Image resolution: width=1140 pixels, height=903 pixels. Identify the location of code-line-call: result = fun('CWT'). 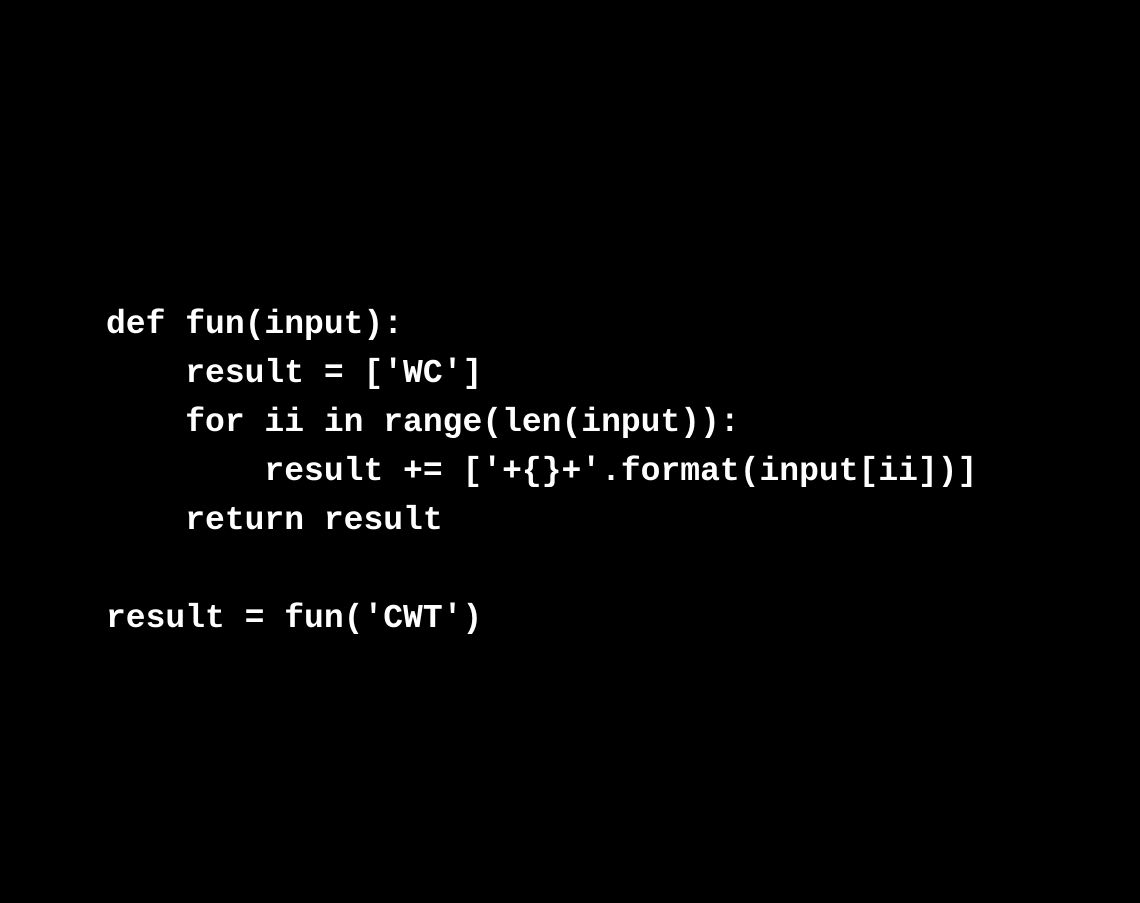
(294, 618).